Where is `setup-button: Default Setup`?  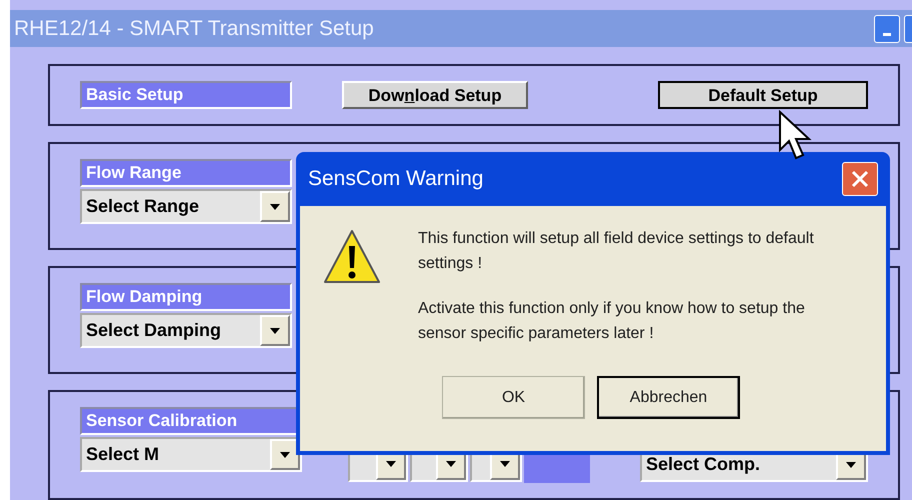
setup-button: Default Setup is located at coordinates (763, 95).